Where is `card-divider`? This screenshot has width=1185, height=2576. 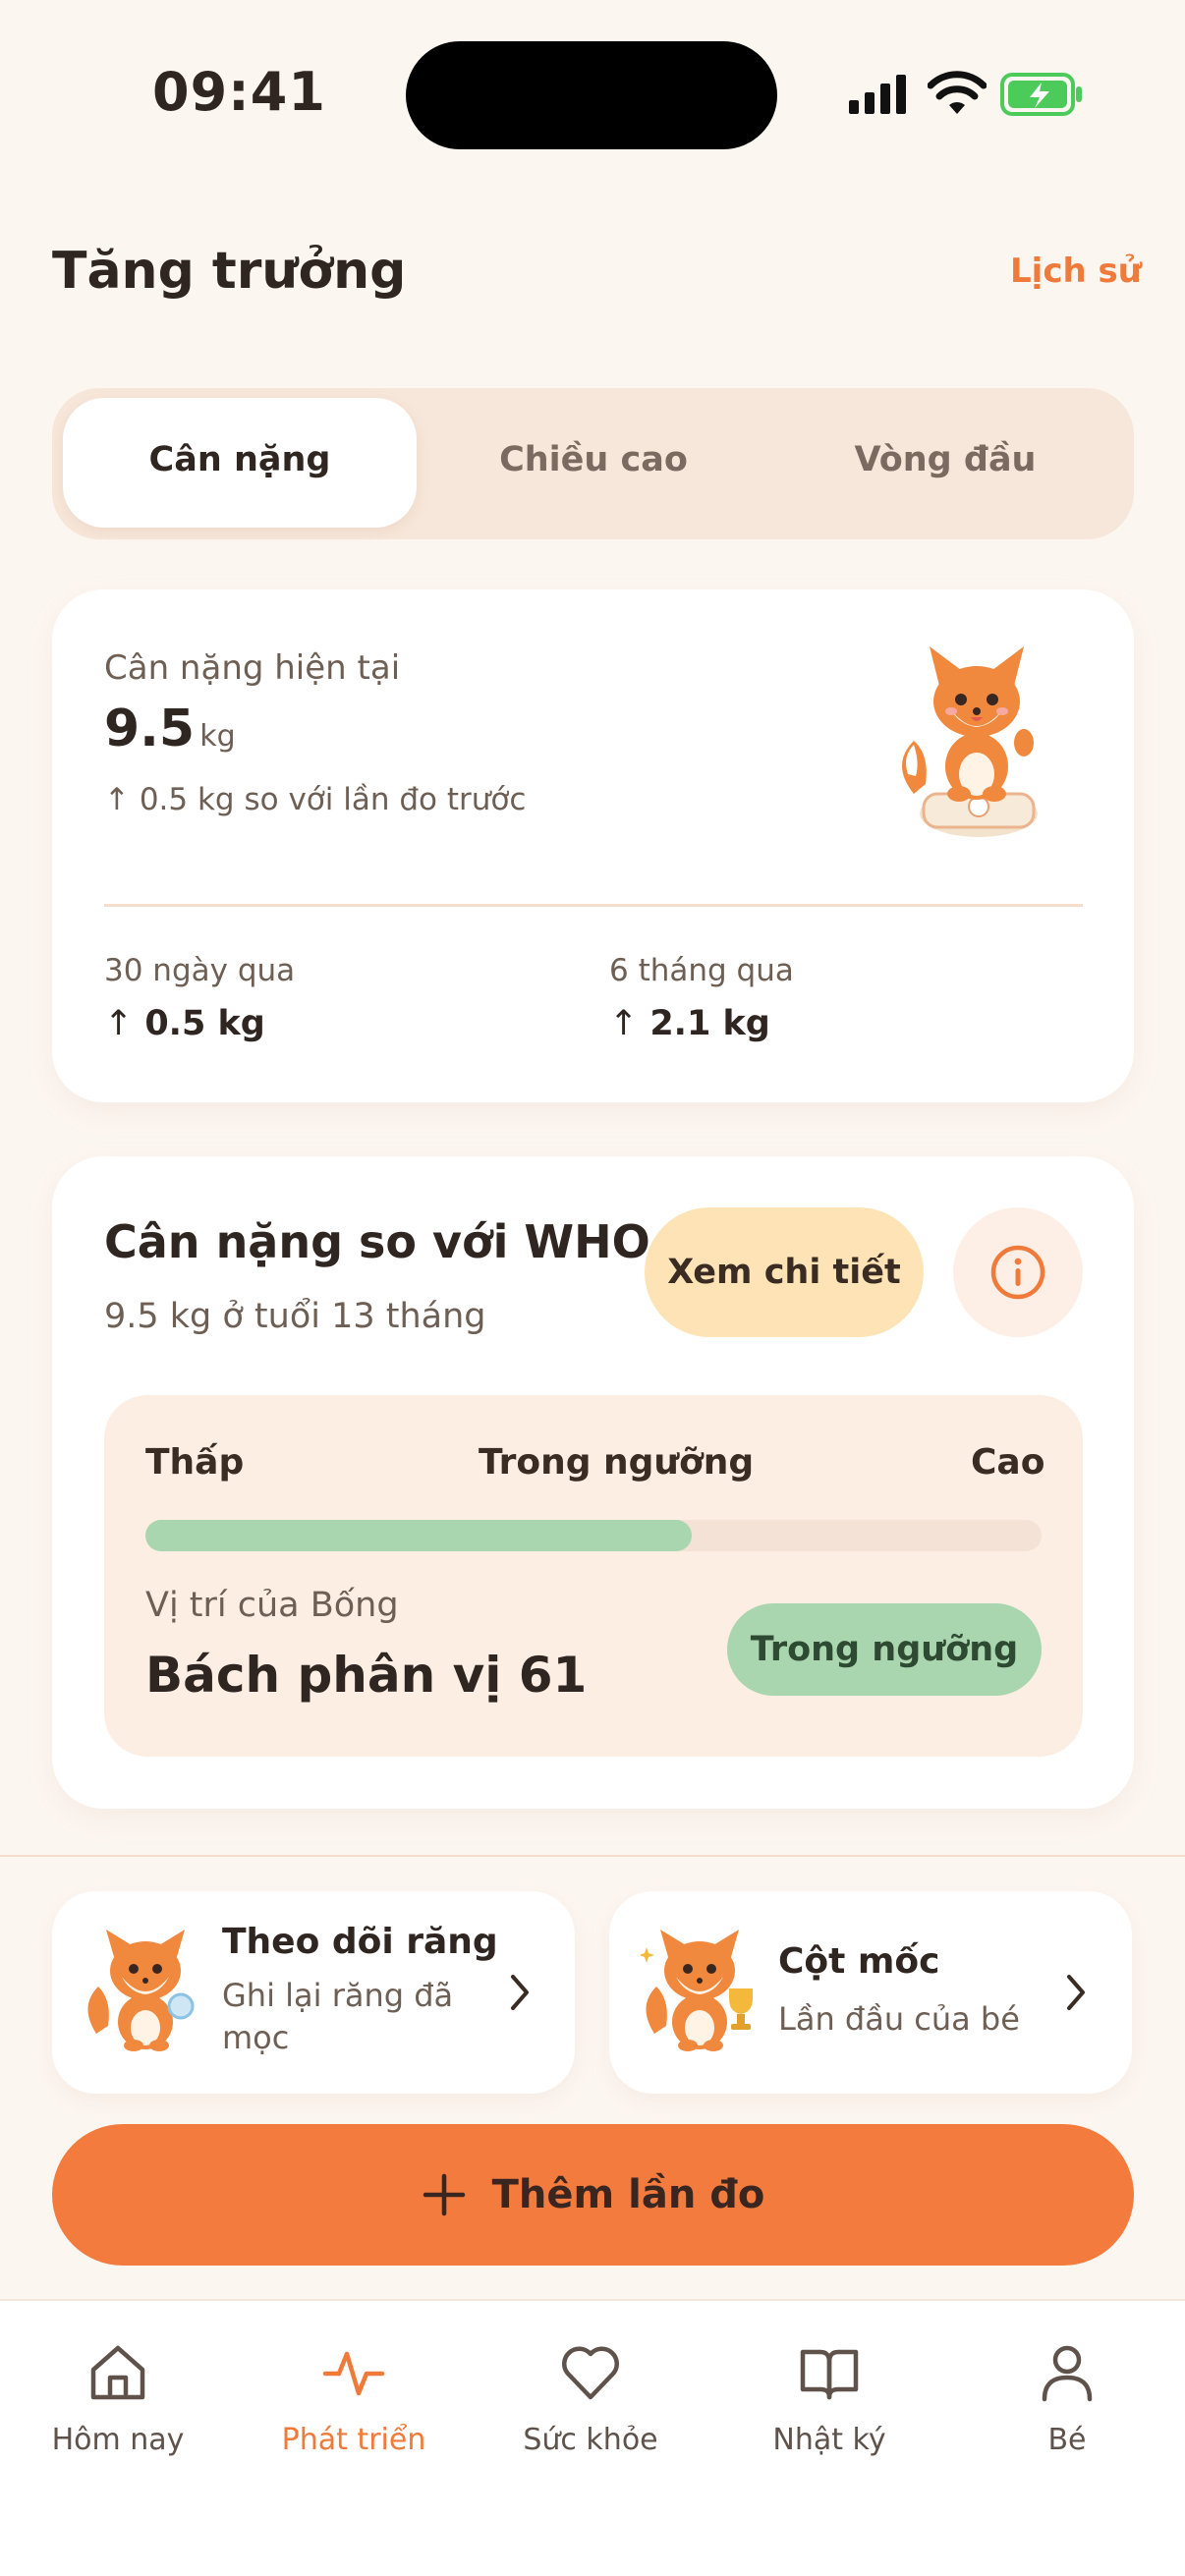
card-divider is located at coordinates (594, 905).